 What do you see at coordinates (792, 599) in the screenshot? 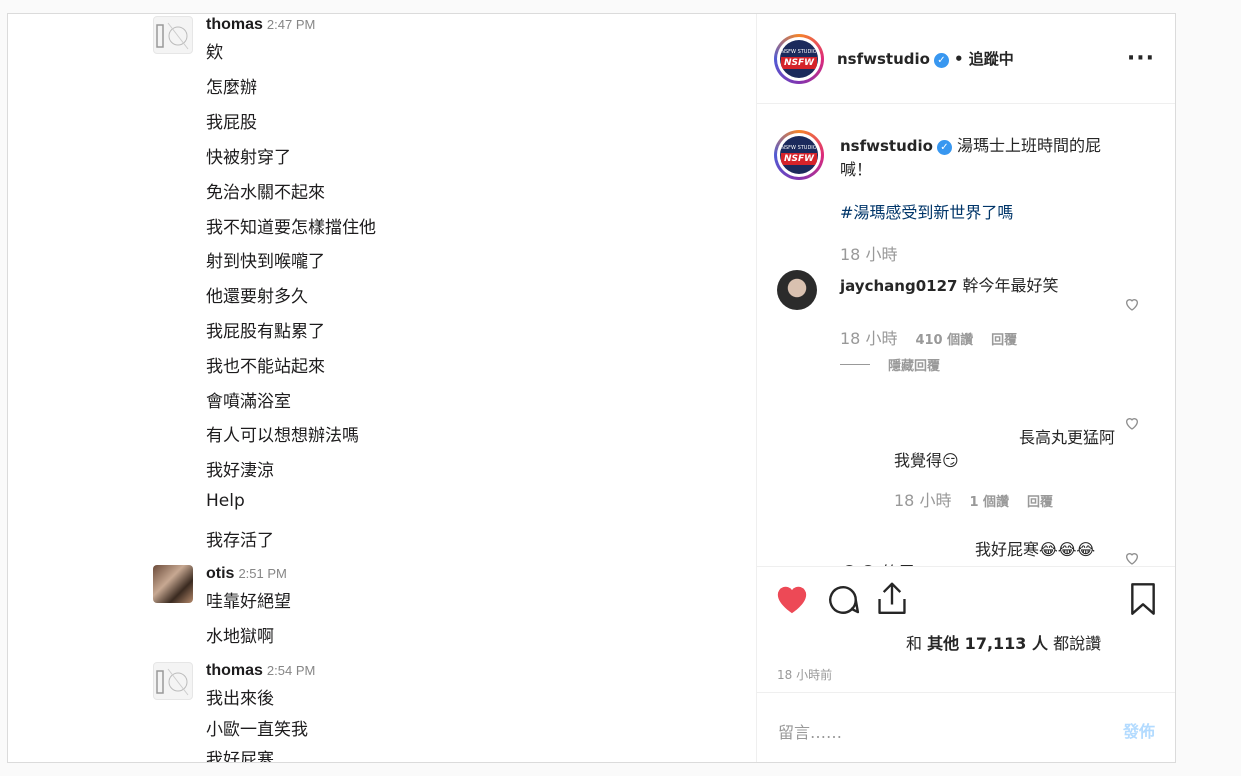
I see `like-heart-icon` at bounding box center [792, 599].